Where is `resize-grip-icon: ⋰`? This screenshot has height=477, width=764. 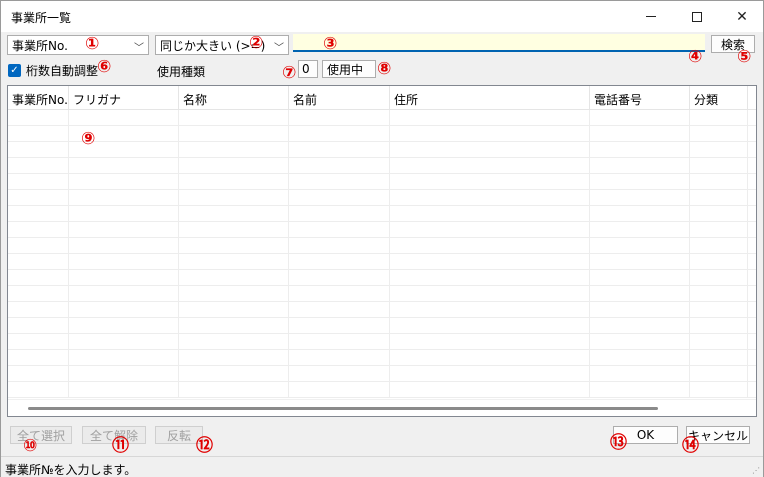
resize-grip-icon: ⋰ is located at coordinates (756, 470).